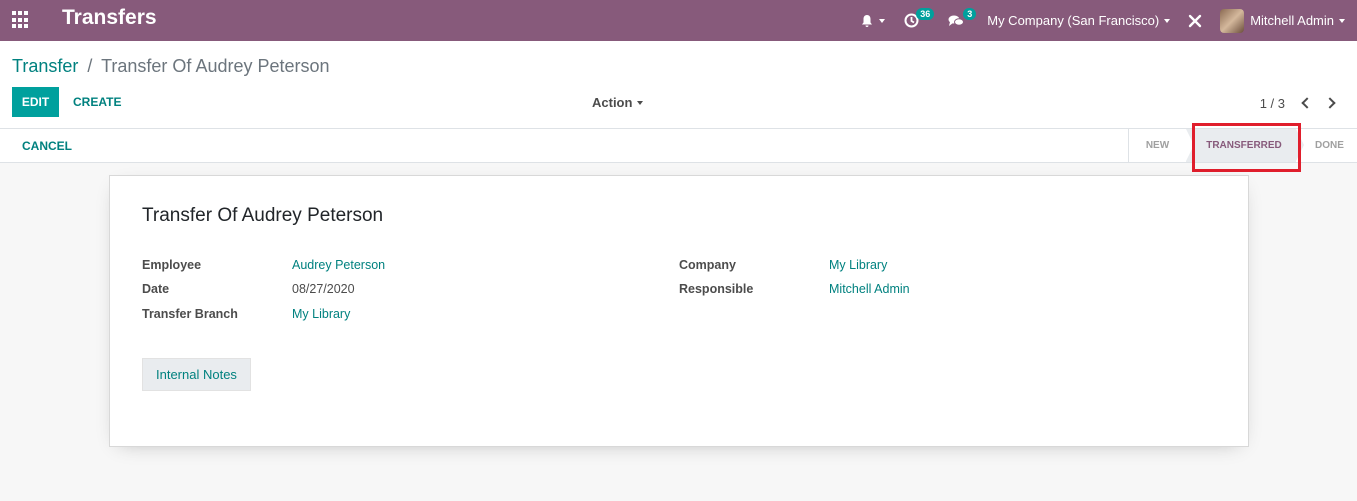 The width and height of the screenshot is (1357, 501). I want to click on debug-tools-menu, so click(1197, 20).